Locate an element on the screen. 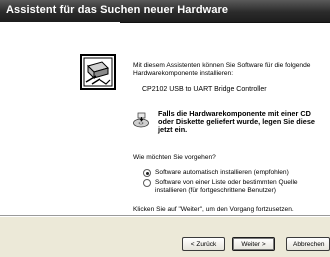  window-title: Assistent für das Suchen neuer Hardware is located at coordinates (117, 10).